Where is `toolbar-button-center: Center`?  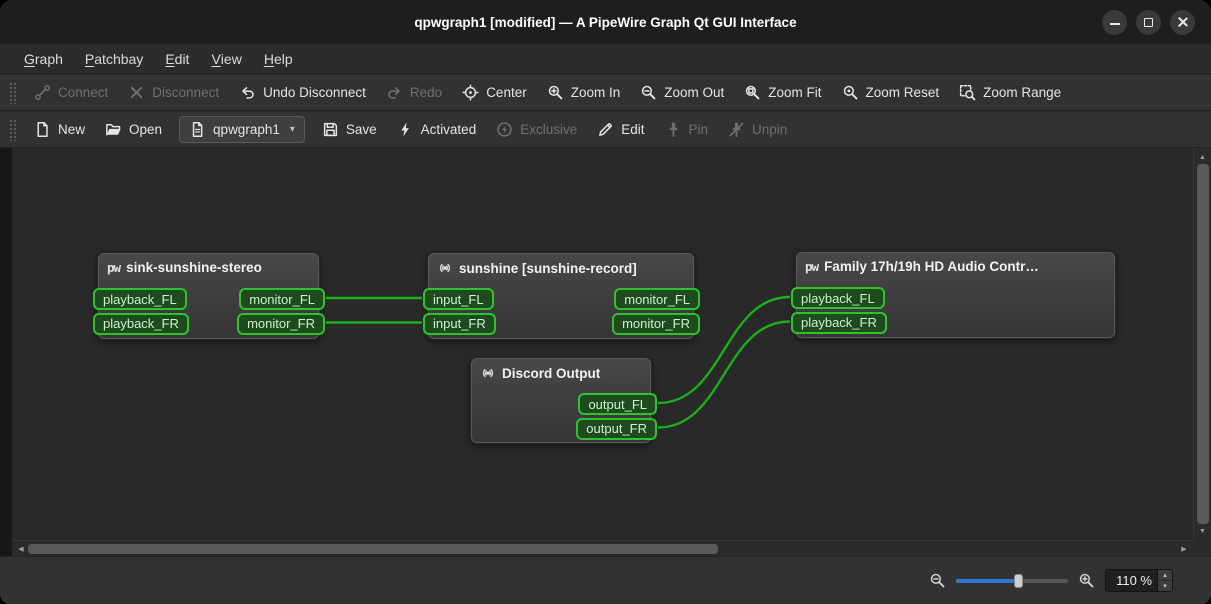 toolbar-button-center: Center is located at coordinates (494, 93).